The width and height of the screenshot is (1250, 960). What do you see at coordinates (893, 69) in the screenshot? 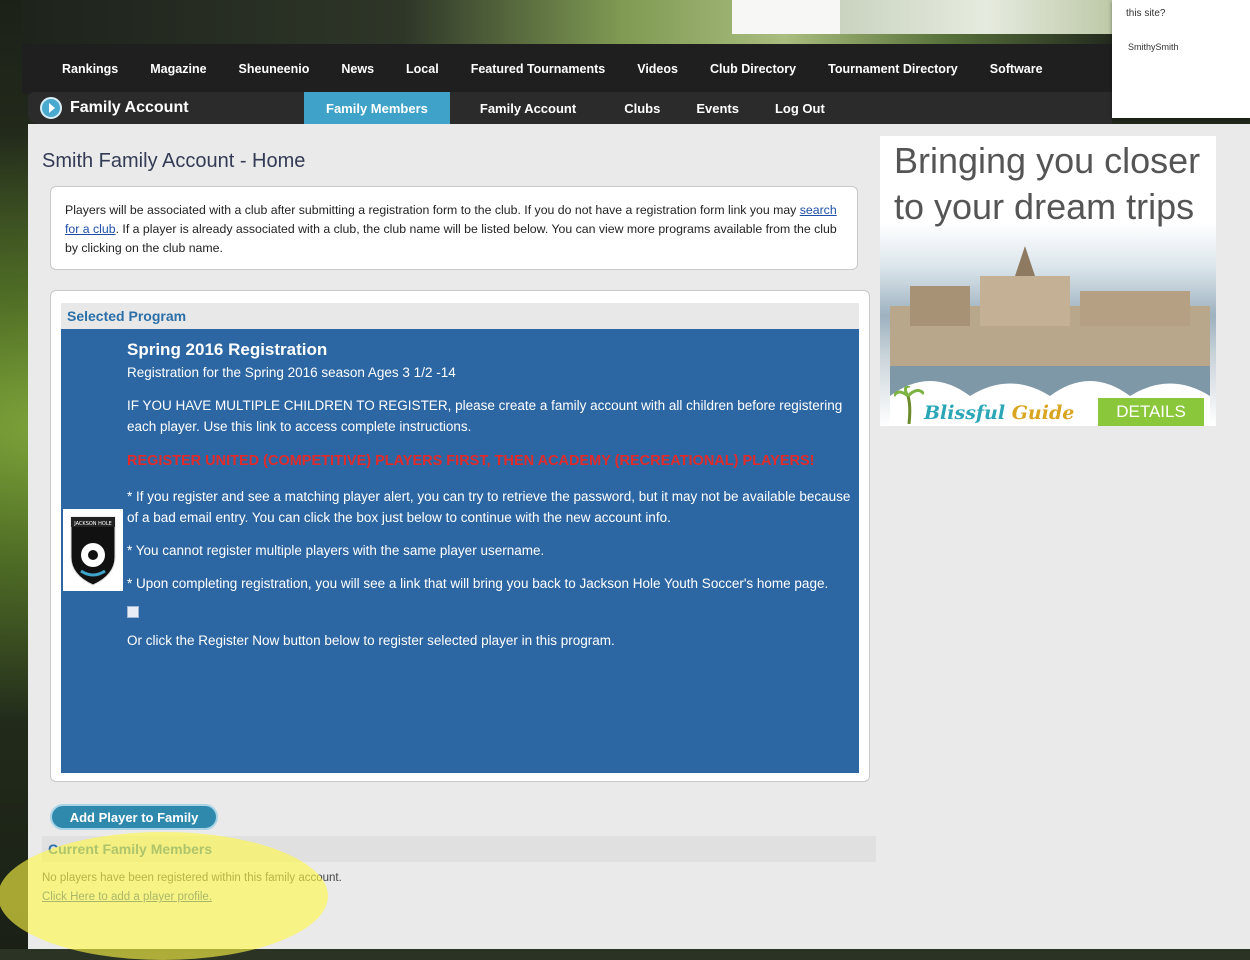
I see `nav-tournament-directory: Tournament Directory` at bounding box center [893, 69].